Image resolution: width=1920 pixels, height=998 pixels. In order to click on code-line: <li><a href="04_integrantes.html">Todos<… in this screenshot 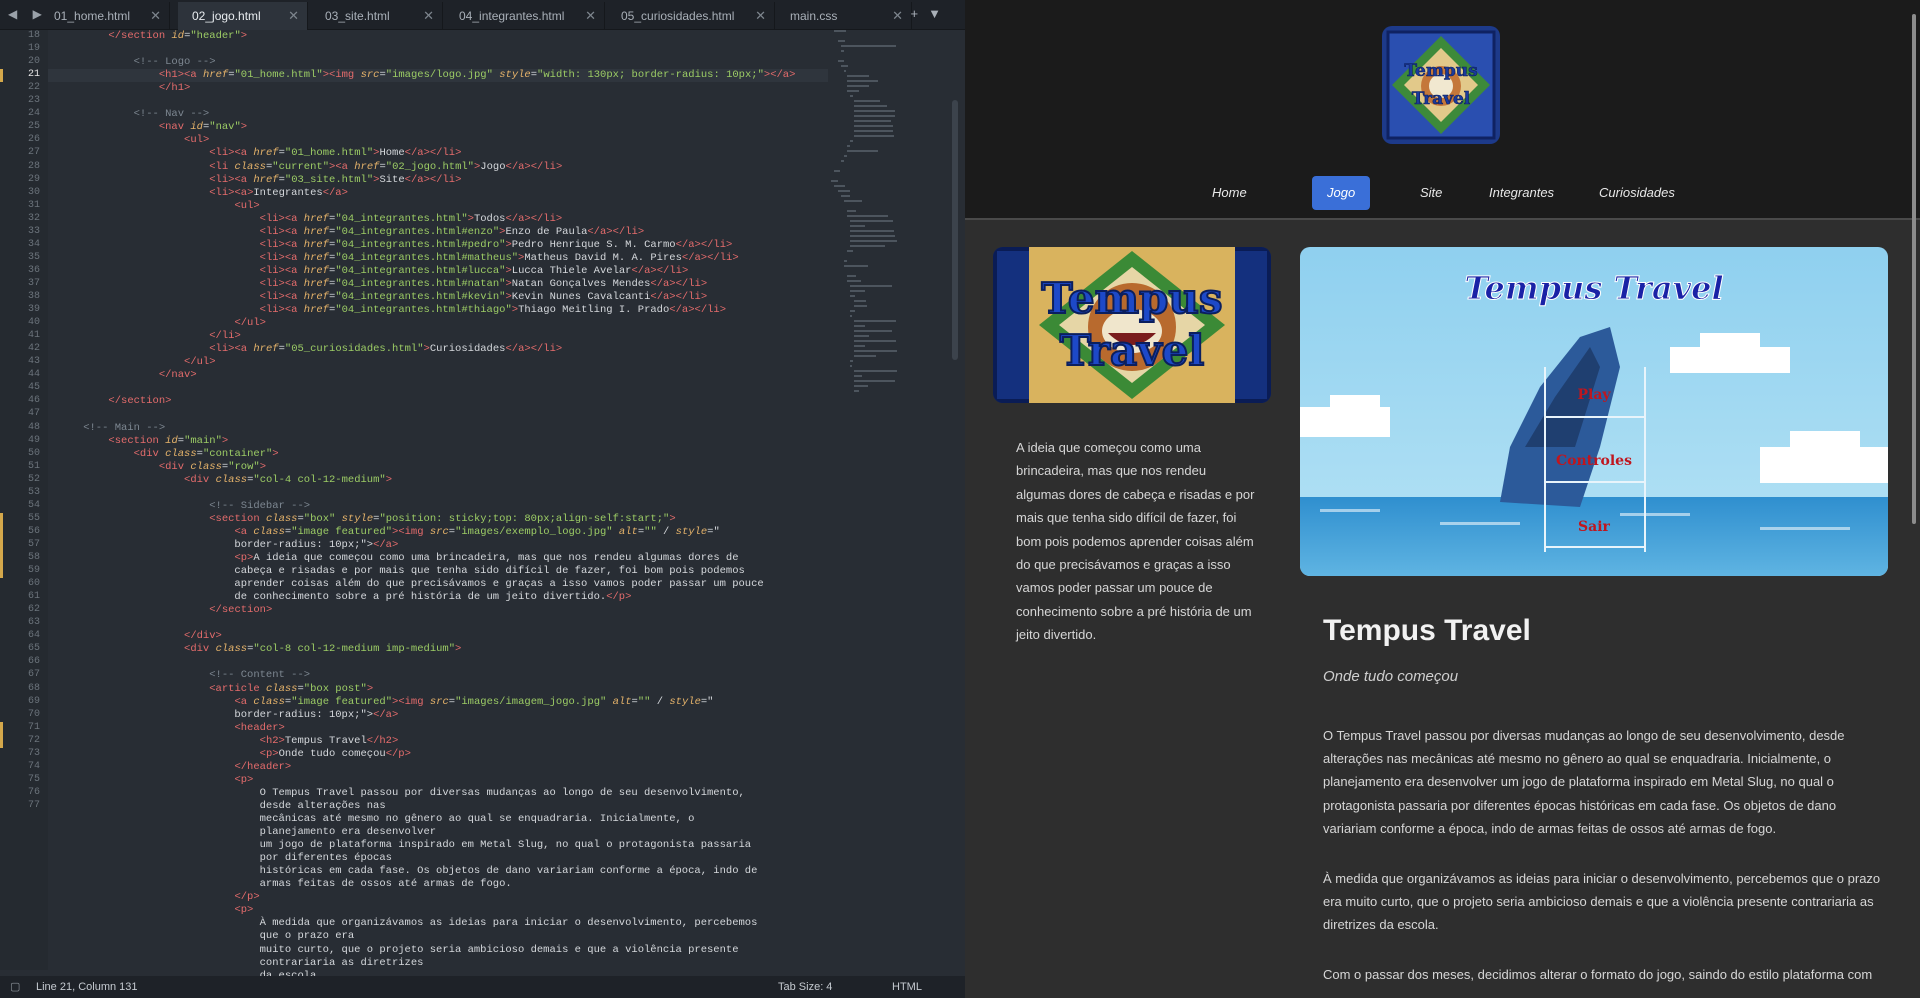, I will do `click(310, 219)`.